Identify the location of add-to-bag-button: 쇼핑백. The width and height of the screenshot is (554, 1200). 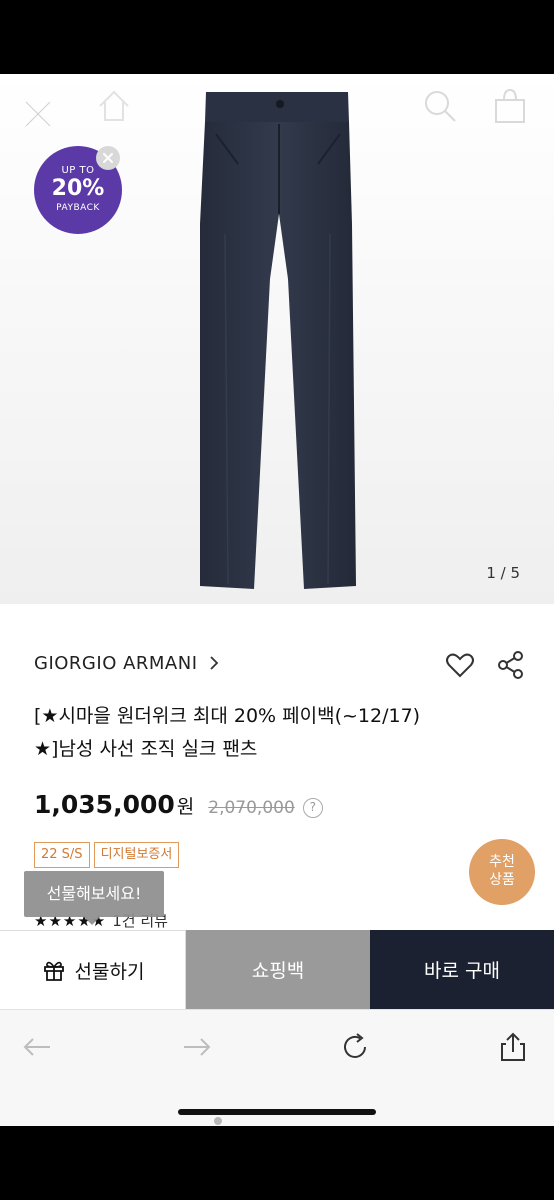
(278, 969).